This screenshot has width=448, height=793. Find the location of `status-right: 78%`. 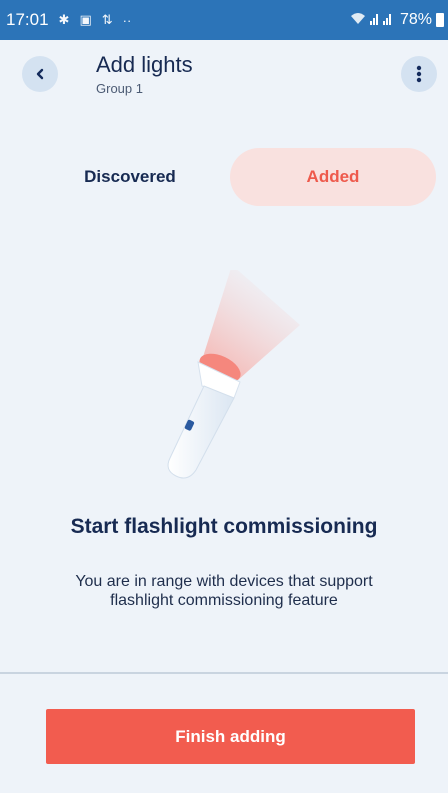

status-right: 78% is located at coordinates (397, 20).